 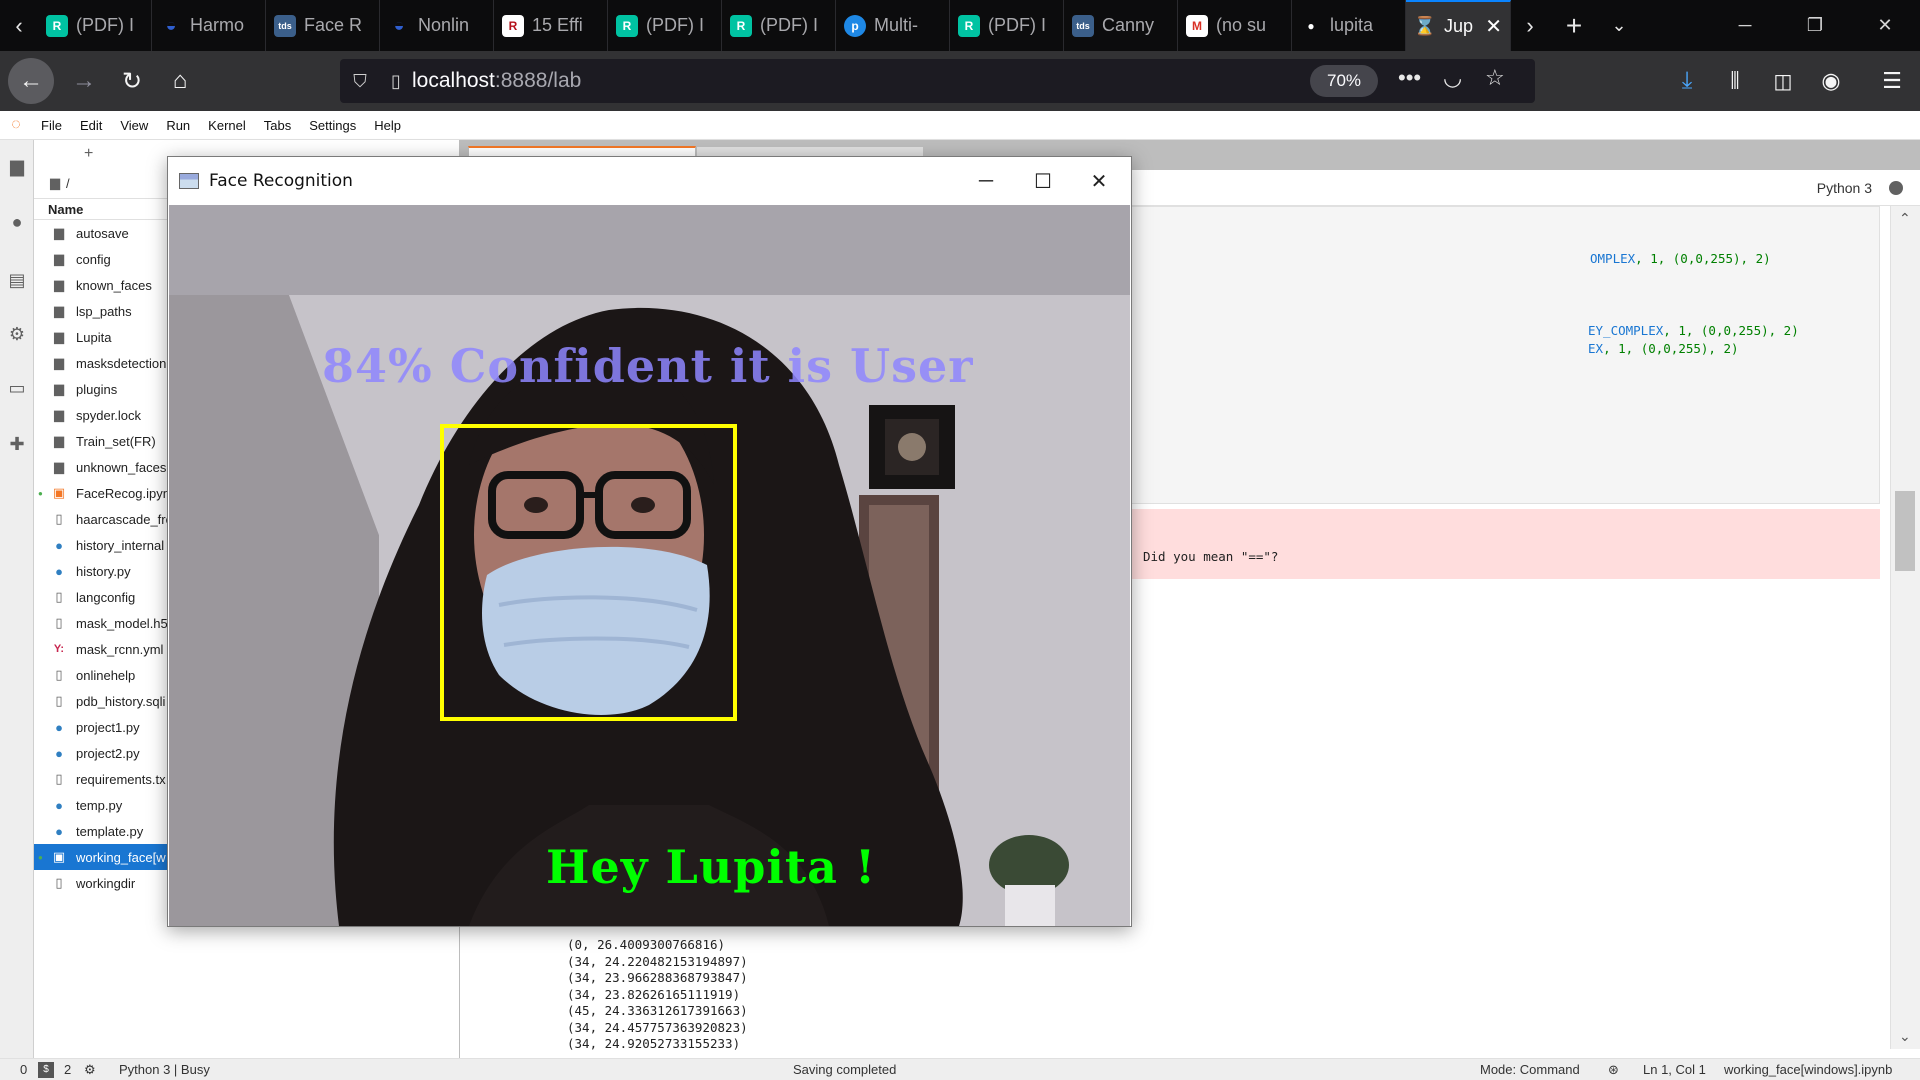 I want to click on status-count: 0, so click(x=23, y=1069).